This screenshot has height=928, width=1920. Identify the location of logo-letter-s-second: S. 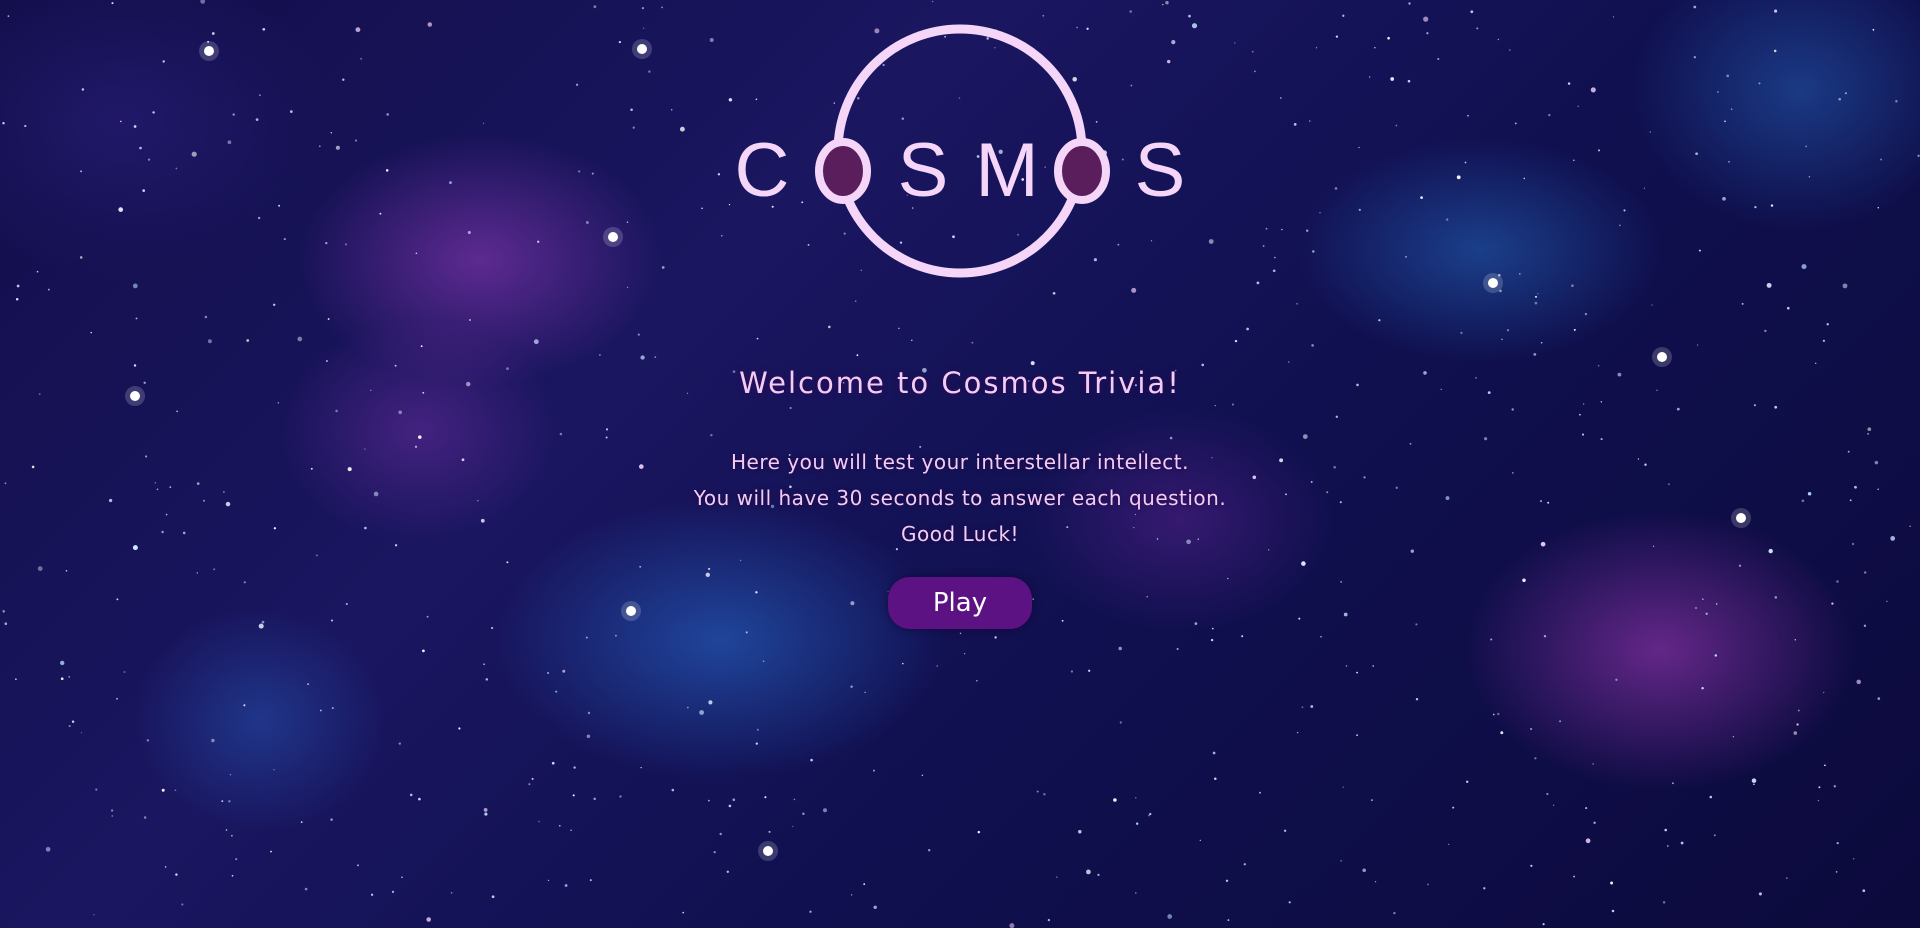
(1160, 170).